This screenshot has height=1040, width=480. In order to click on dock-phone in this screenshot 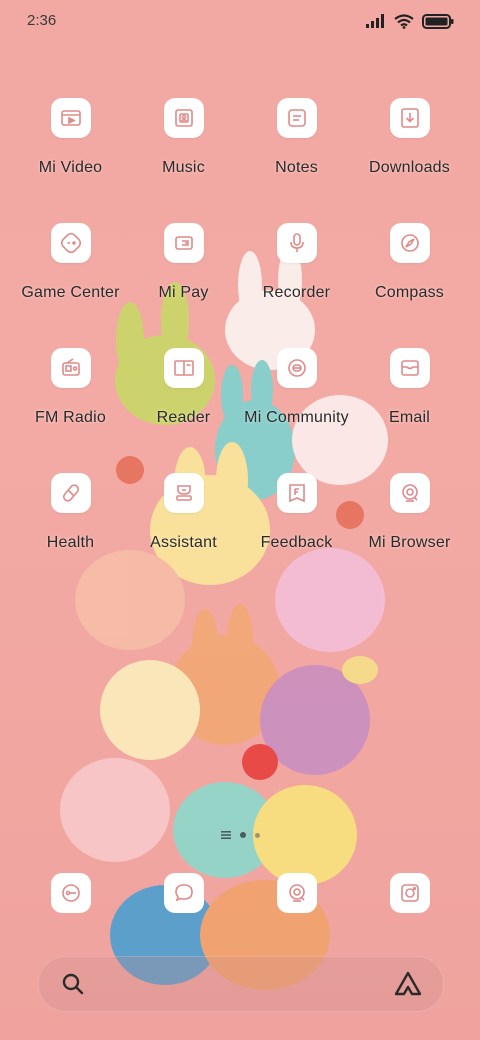, I will do `click(71, 893)`.